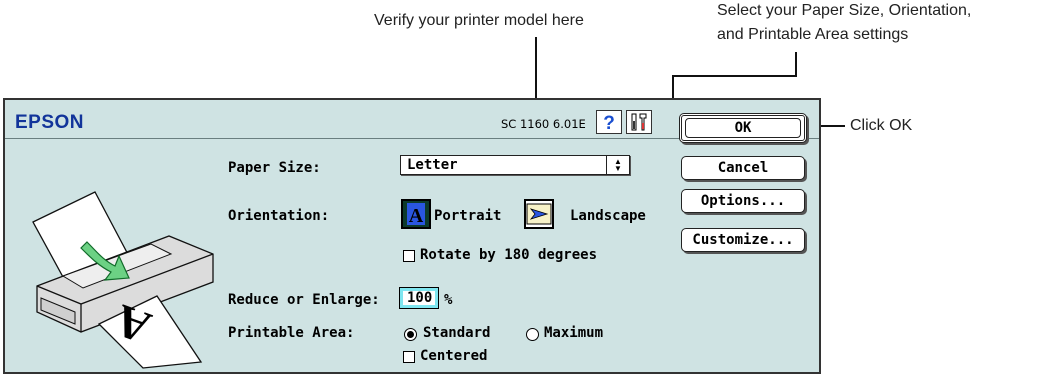  I want to click on up-down-arrows-icon: ▲ ▼, so click(617, 165).